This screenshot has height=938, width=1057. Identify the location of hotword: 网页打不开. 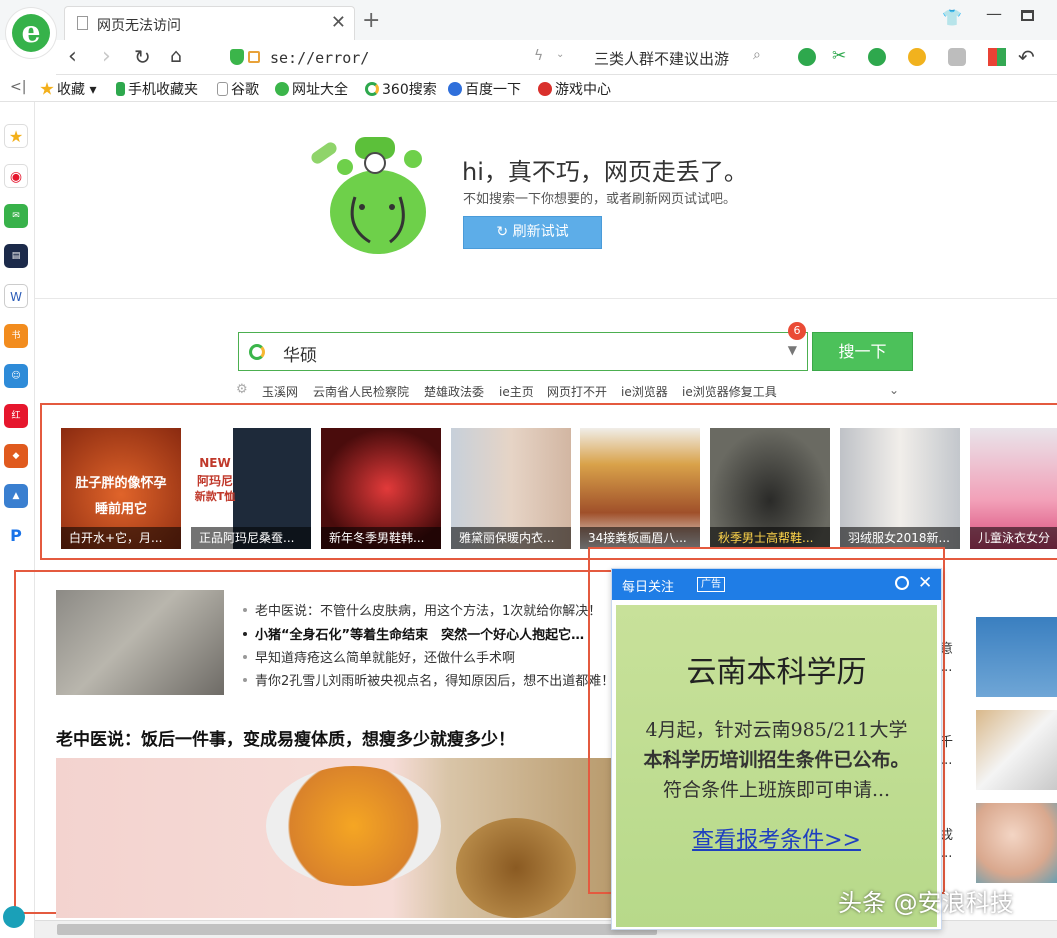
(577, 391).